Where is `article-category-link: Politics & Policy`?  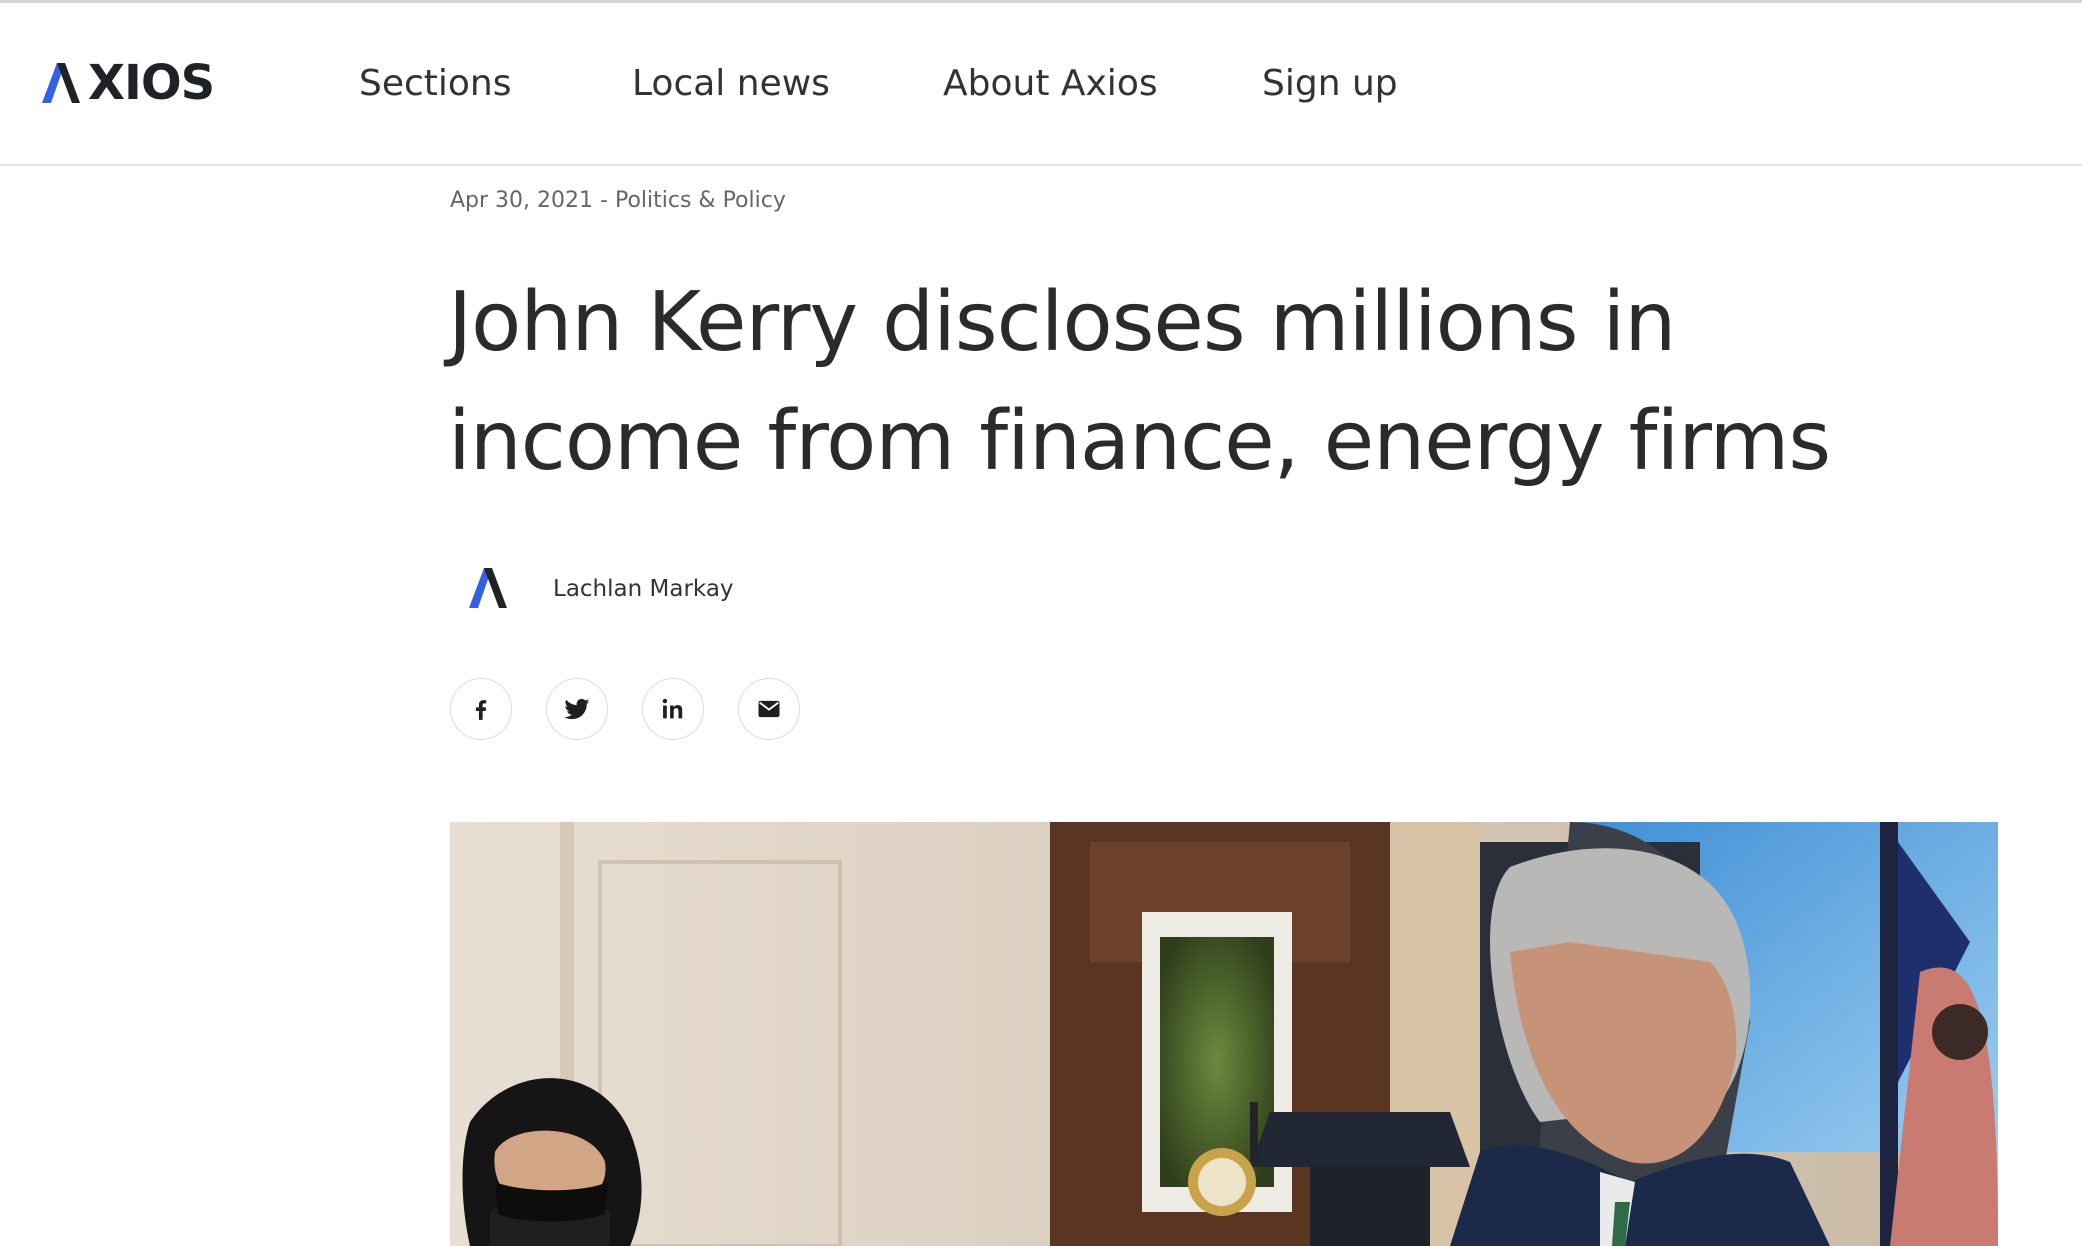
article-category-link: Politics & Policy is located at coordinates (700, 200).